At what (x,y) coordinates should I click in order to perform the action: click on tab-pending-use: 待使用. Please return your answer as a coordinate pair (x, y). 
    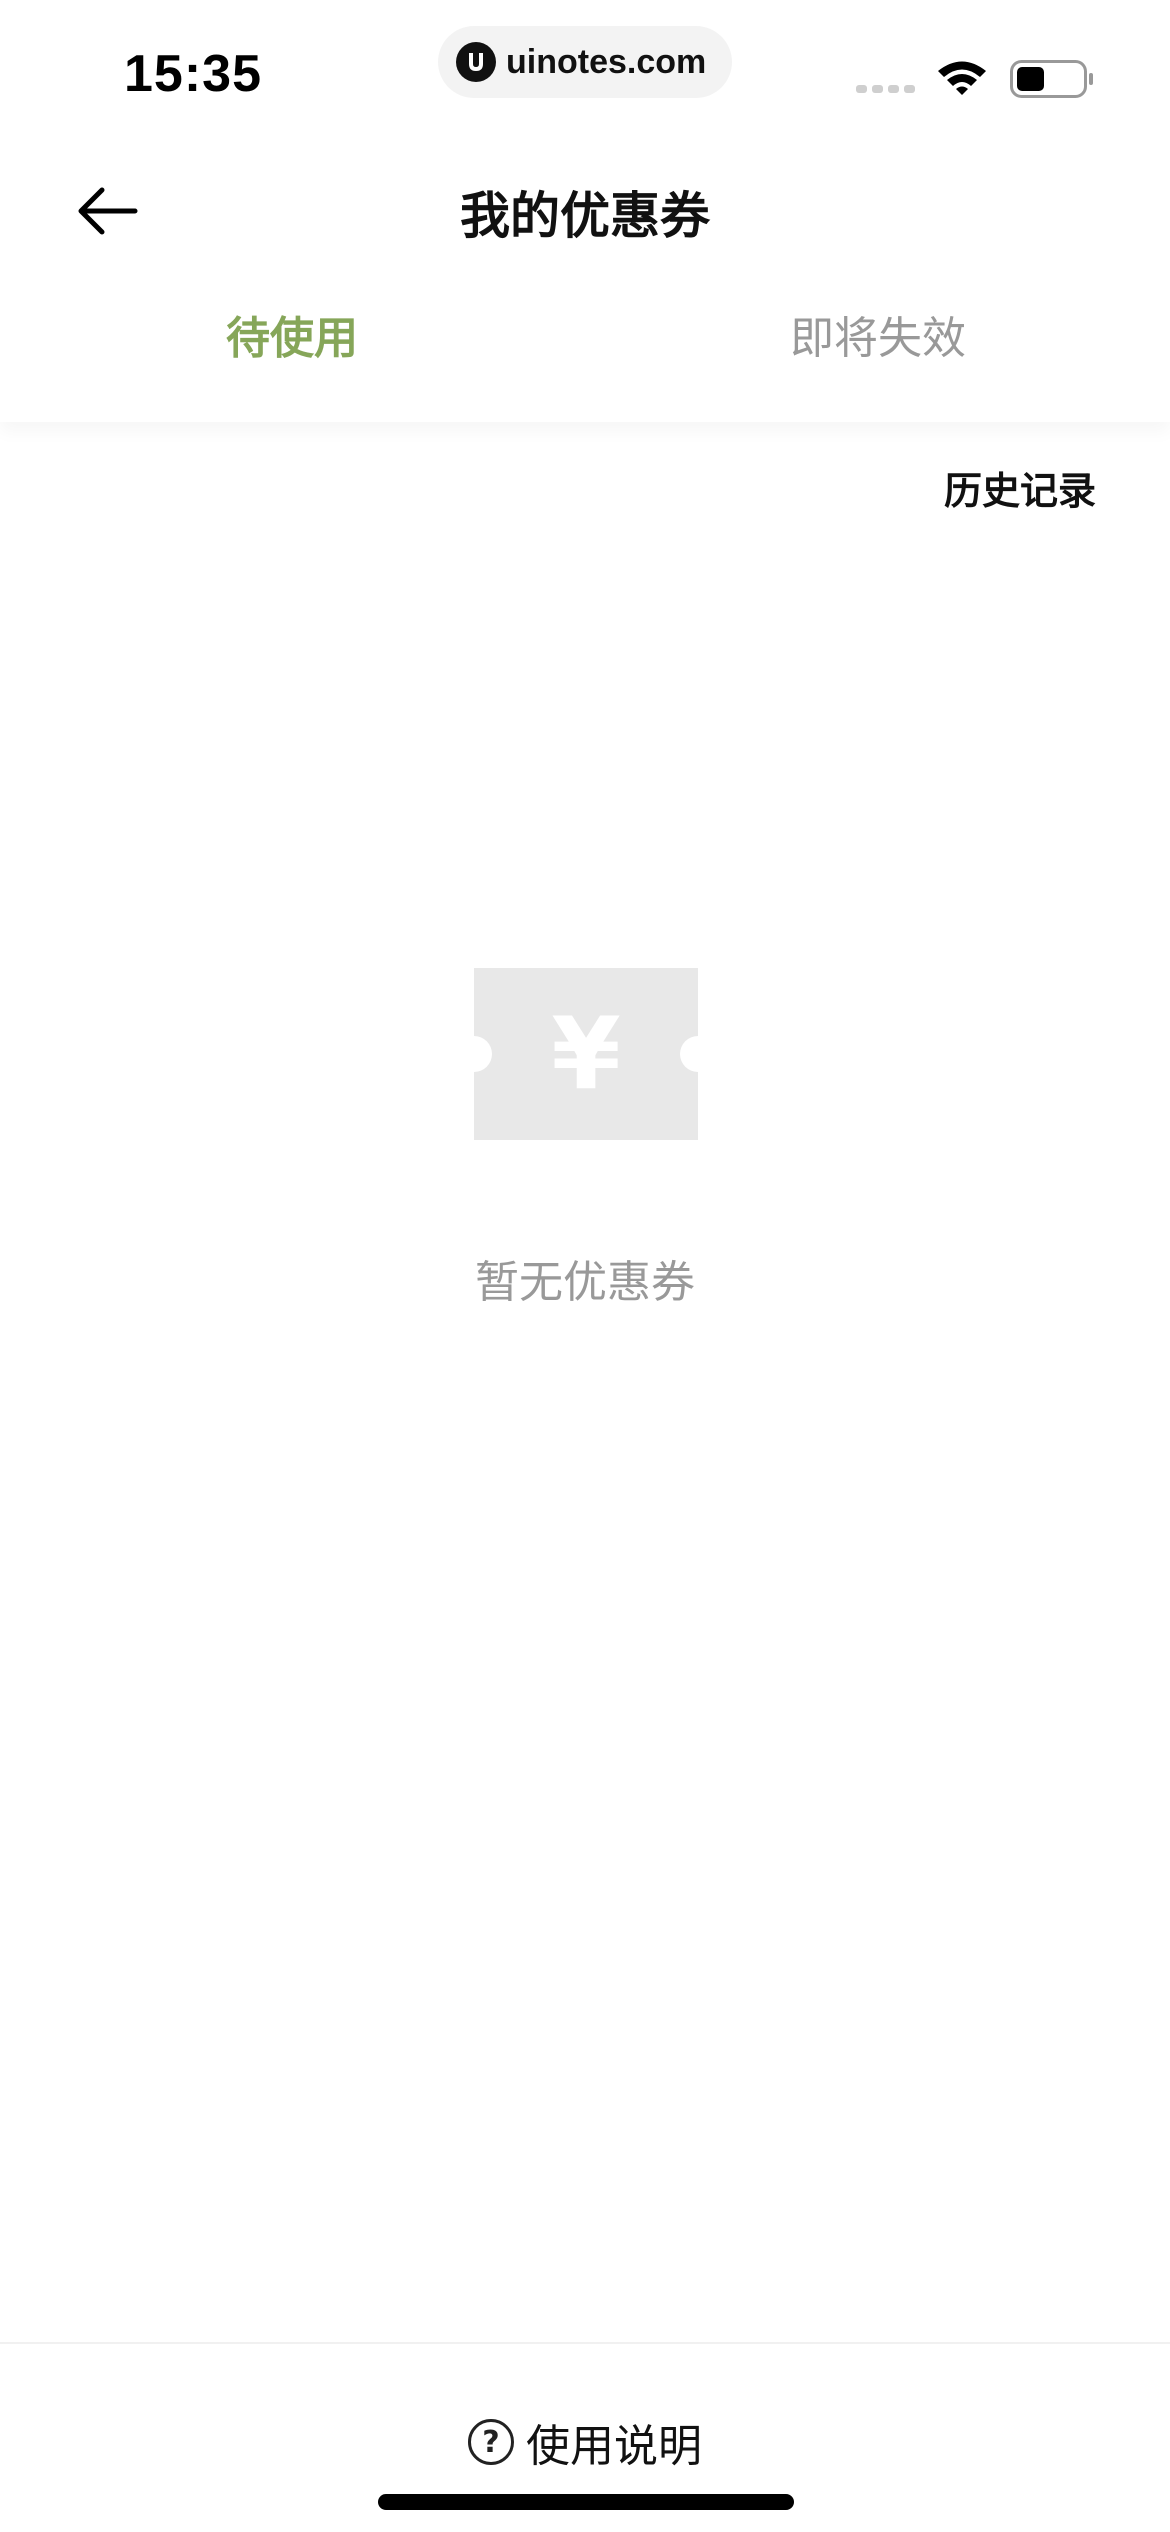
    Looking at the image, I should click on (292, 334).